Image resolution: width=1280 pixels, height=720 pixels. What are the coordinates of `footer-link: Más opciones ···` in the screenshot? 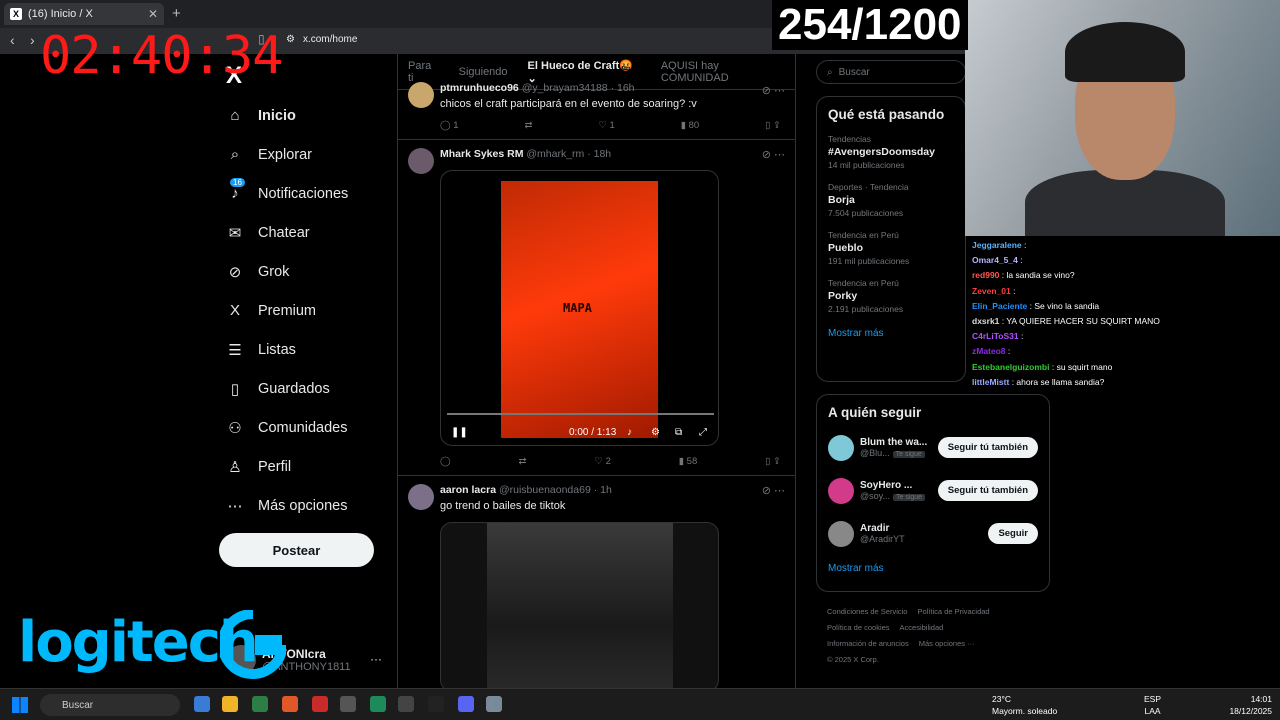 It's located at (947, 643).